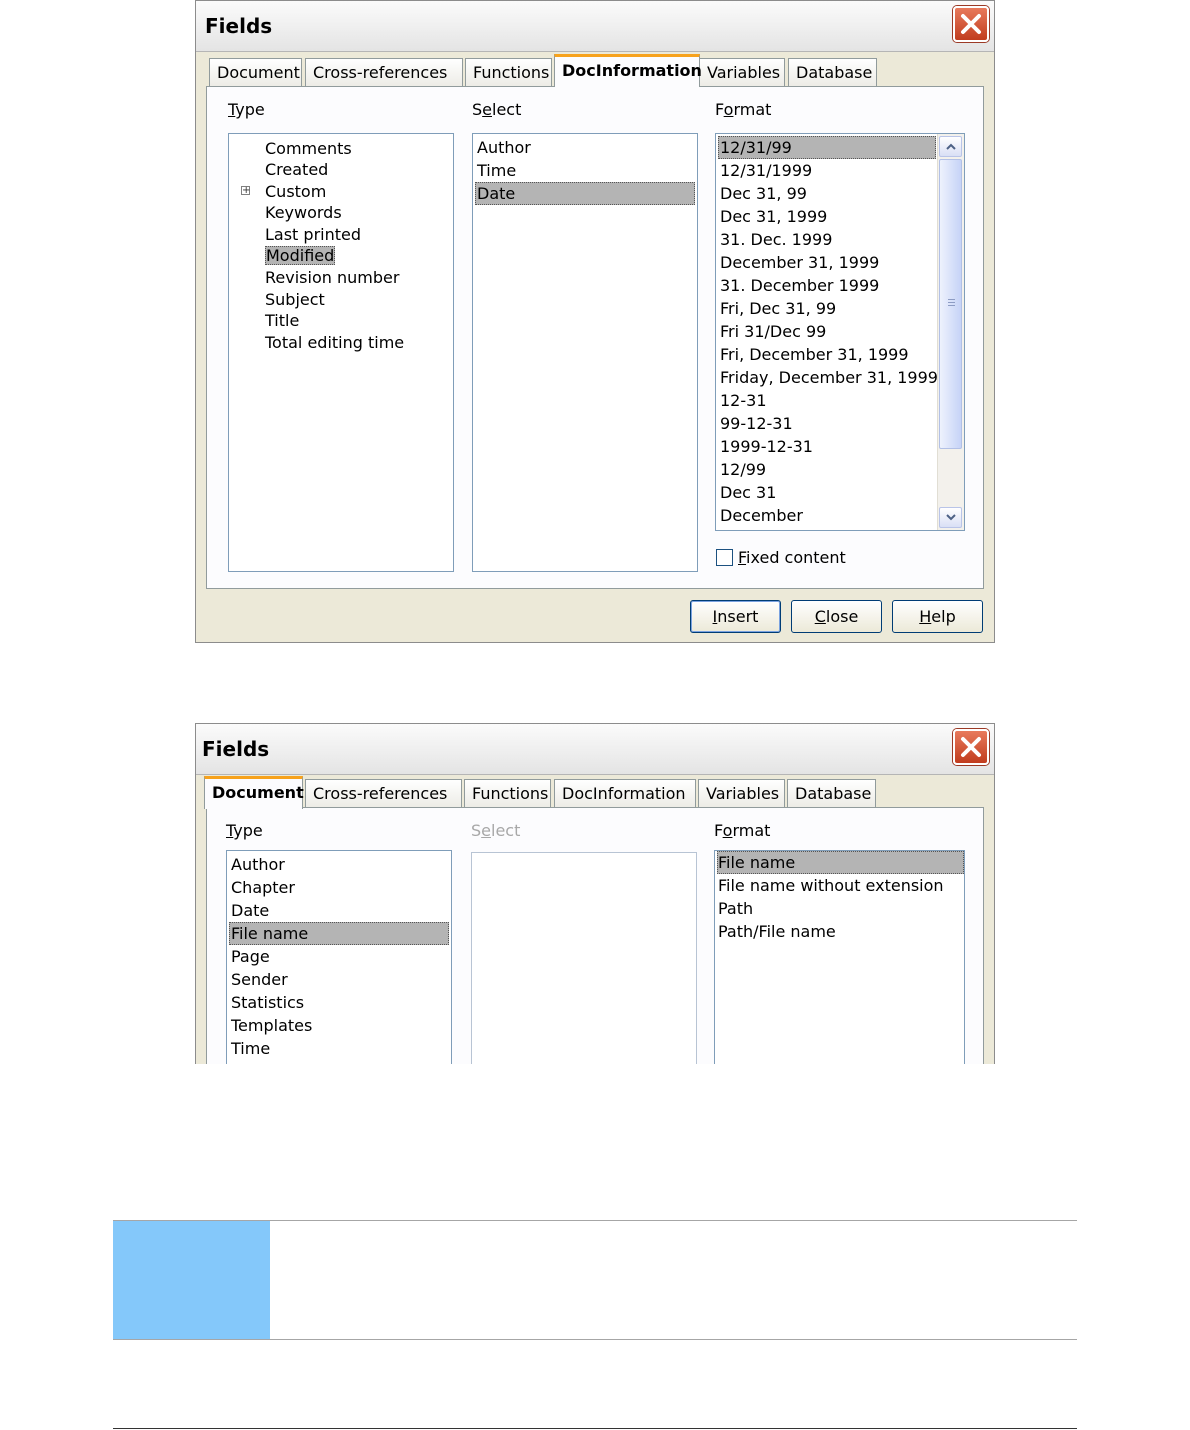 The image size is (1190, 1430). What do you see at coordinates (775, 239) in the screenshot?
I see `format-item: 31. Dec. 1999` at bounding box center [775, 239].